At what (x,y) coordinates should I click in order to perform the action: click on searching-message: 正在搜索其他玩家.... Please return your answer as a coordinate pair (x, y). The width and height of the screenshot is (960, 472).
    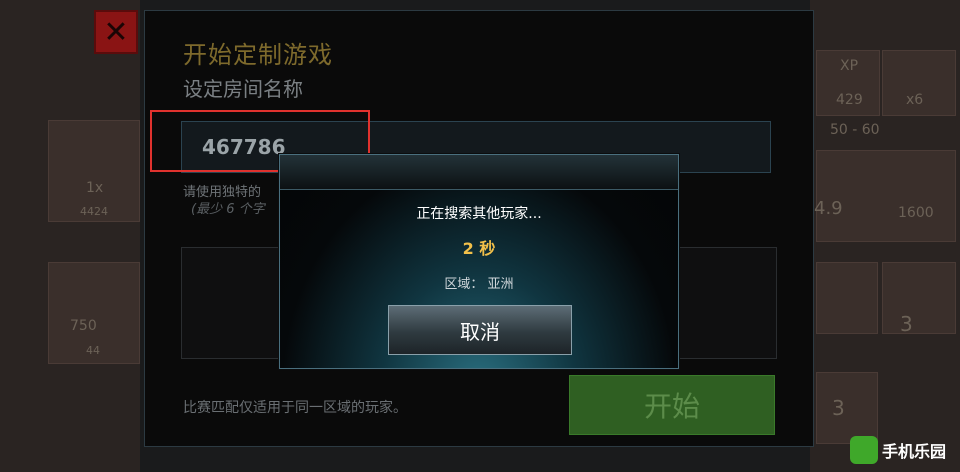
    Looking at the image, I should click on (479, 214).